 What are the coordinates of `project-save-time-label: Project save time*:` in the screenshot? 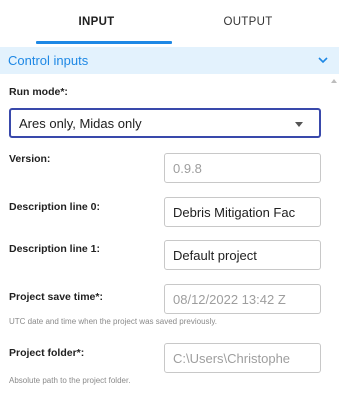 It's located at (56, 297).